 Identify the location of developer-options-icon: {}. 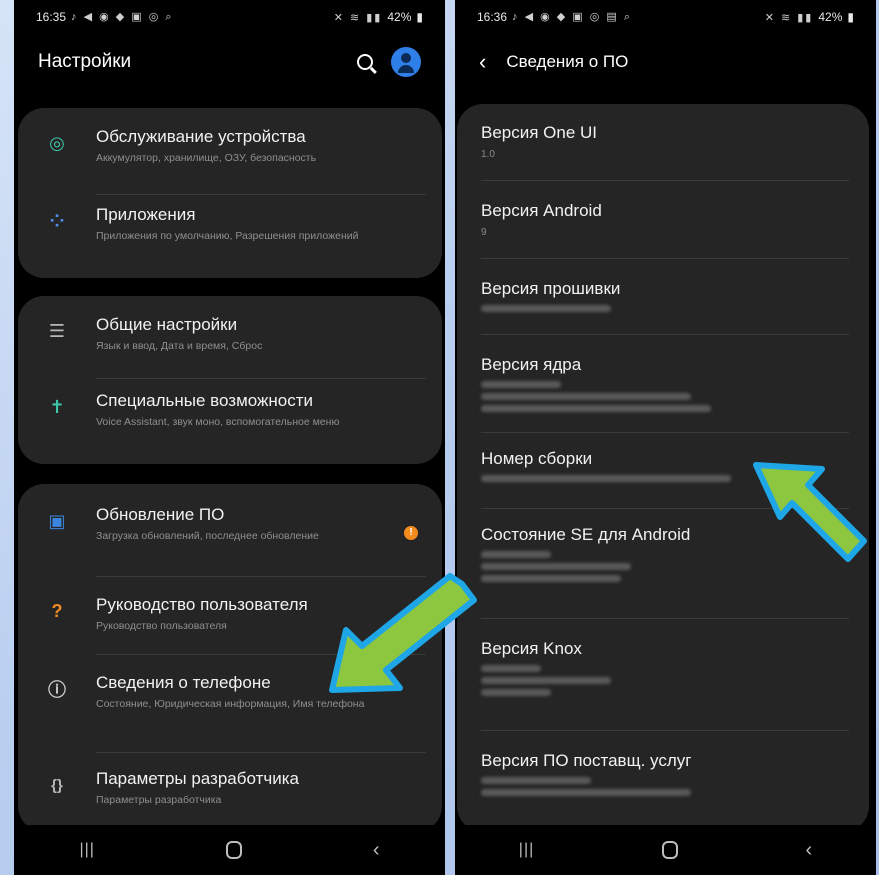
(57, 785).